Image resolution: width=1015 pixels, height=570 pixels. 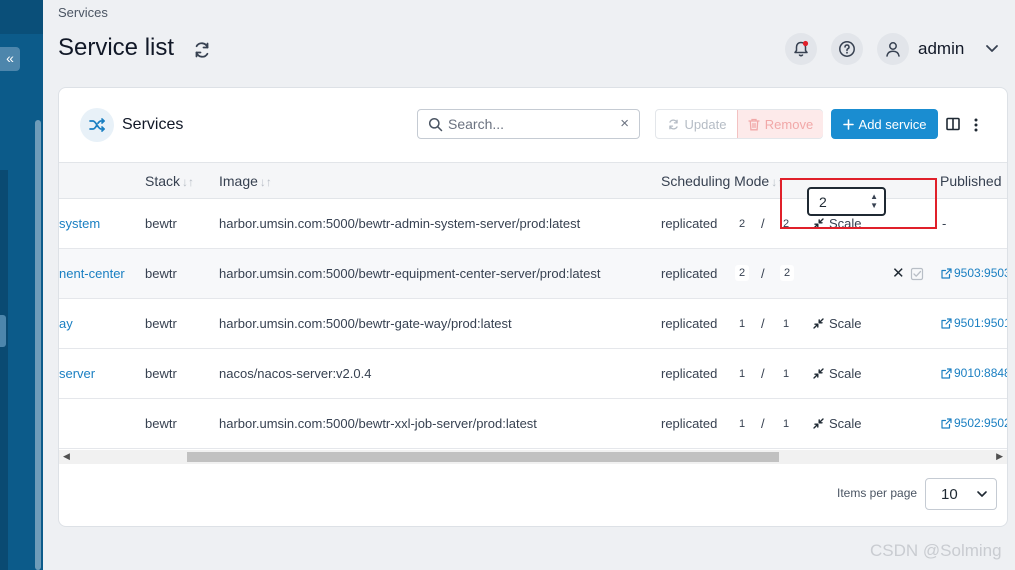 What do you see at coordinates (976, 125) in the screenshot?
I see `more-options-icon` at bounding box center [976, 125].